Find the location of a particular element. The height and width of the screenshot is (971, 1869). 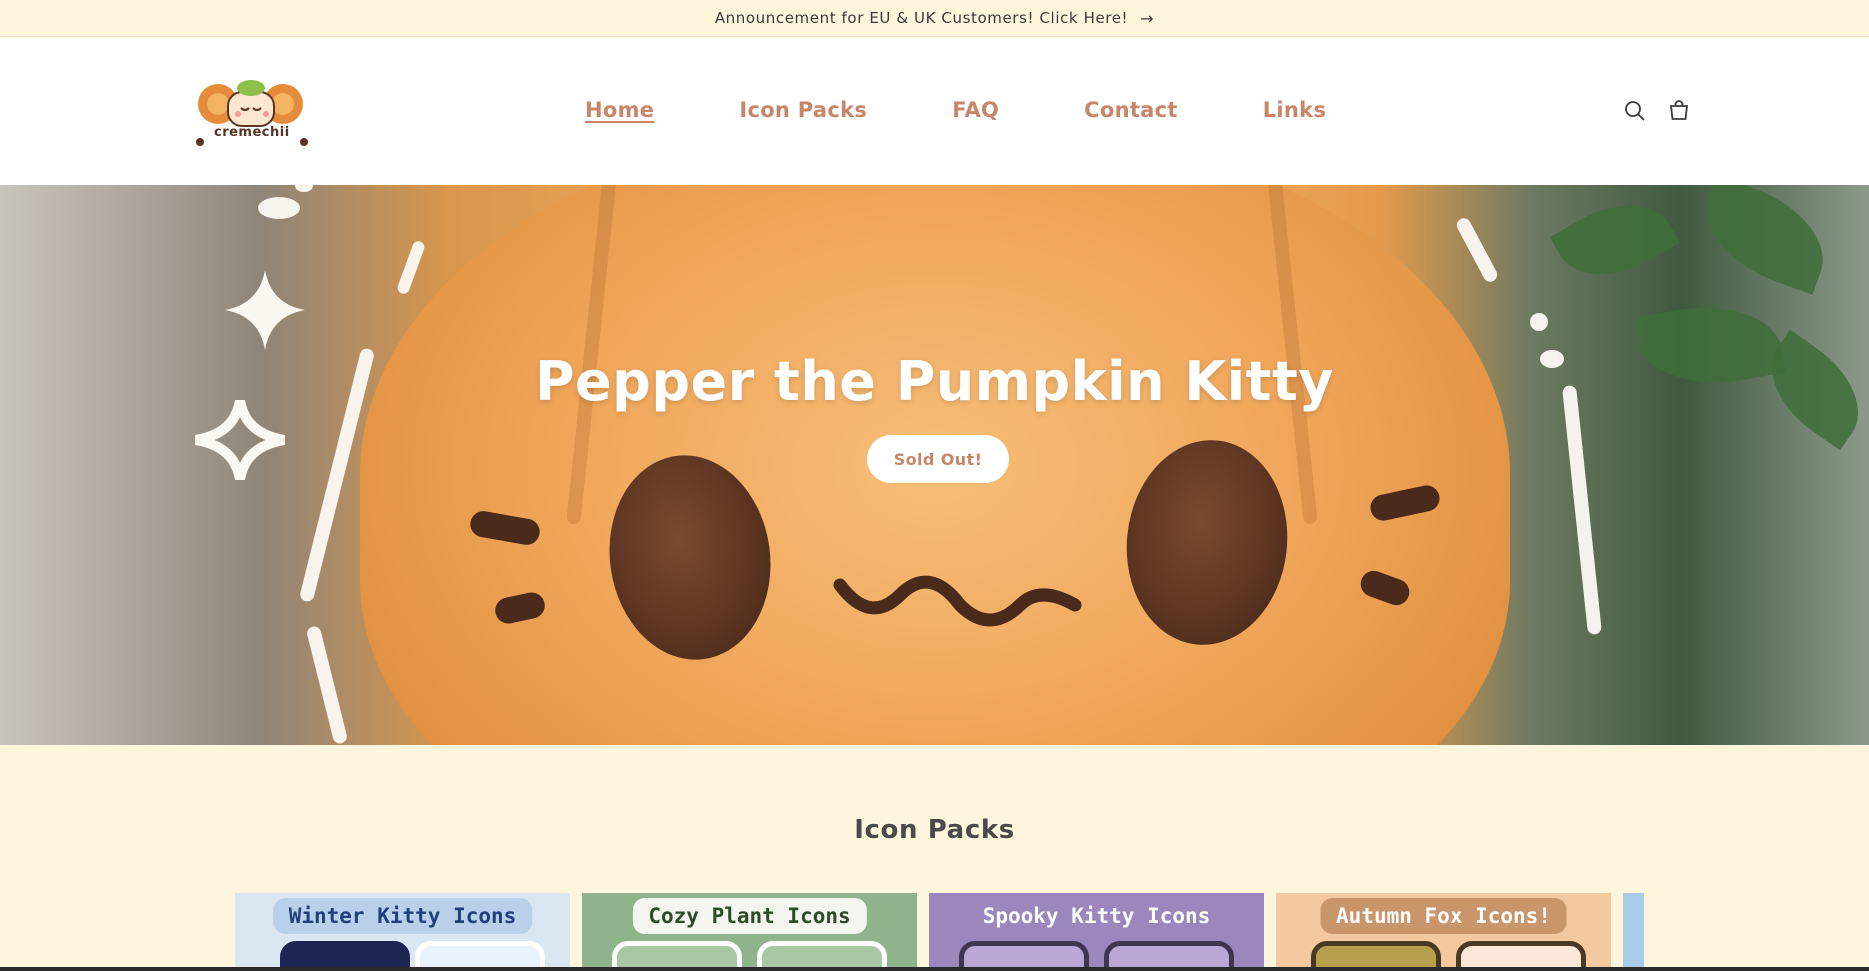

nav-icon-packs: Icon Packs is located at coordinates (803, 110).